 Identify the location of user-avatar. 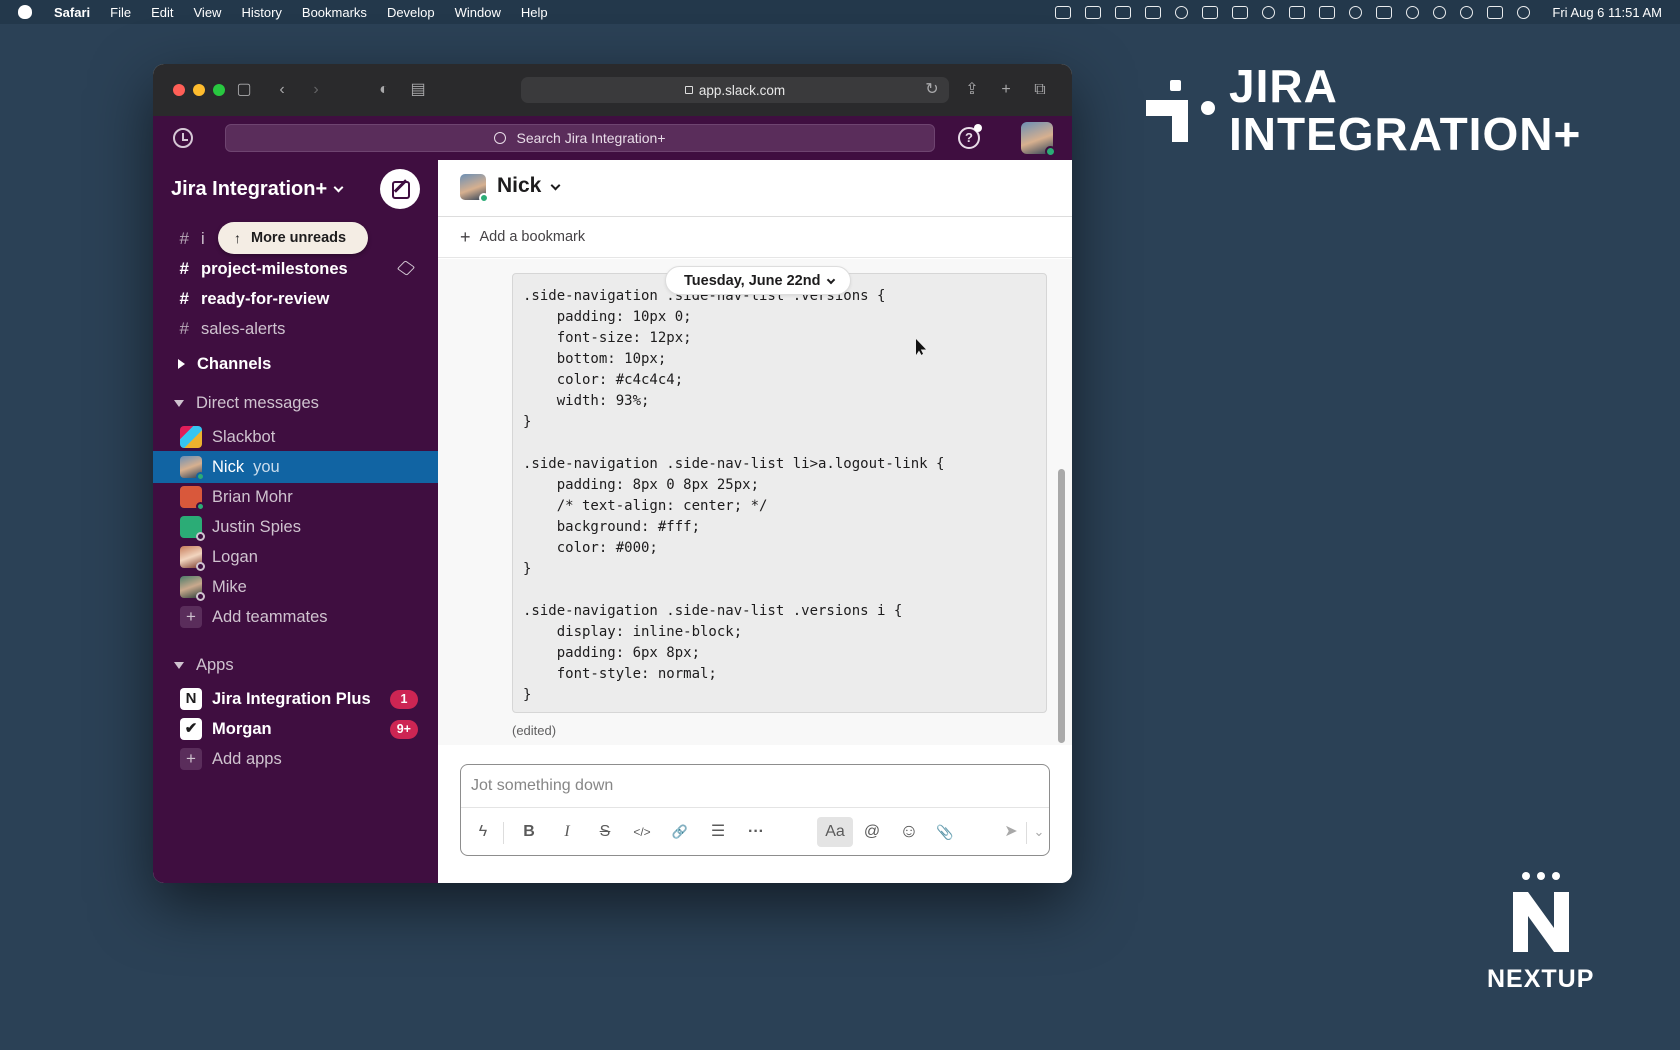
(1038, 139).